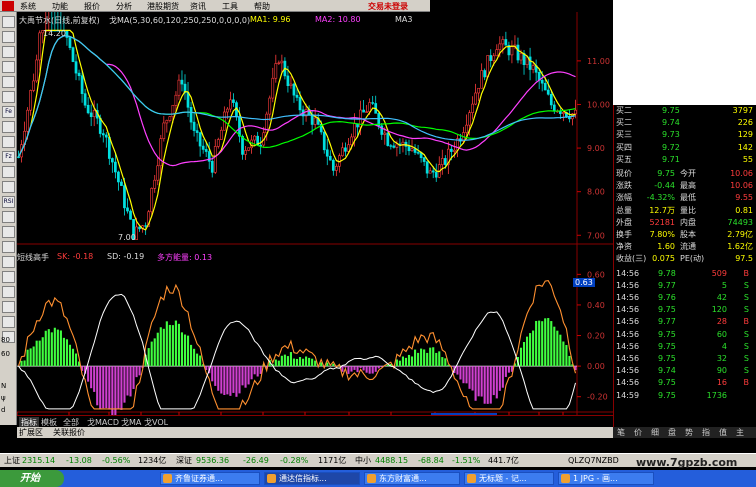 This screenshot has width=756, height=487. Describe the element at coordinates (716, 395) in the screenshot. I see `tick-volume: 1736` at that location.